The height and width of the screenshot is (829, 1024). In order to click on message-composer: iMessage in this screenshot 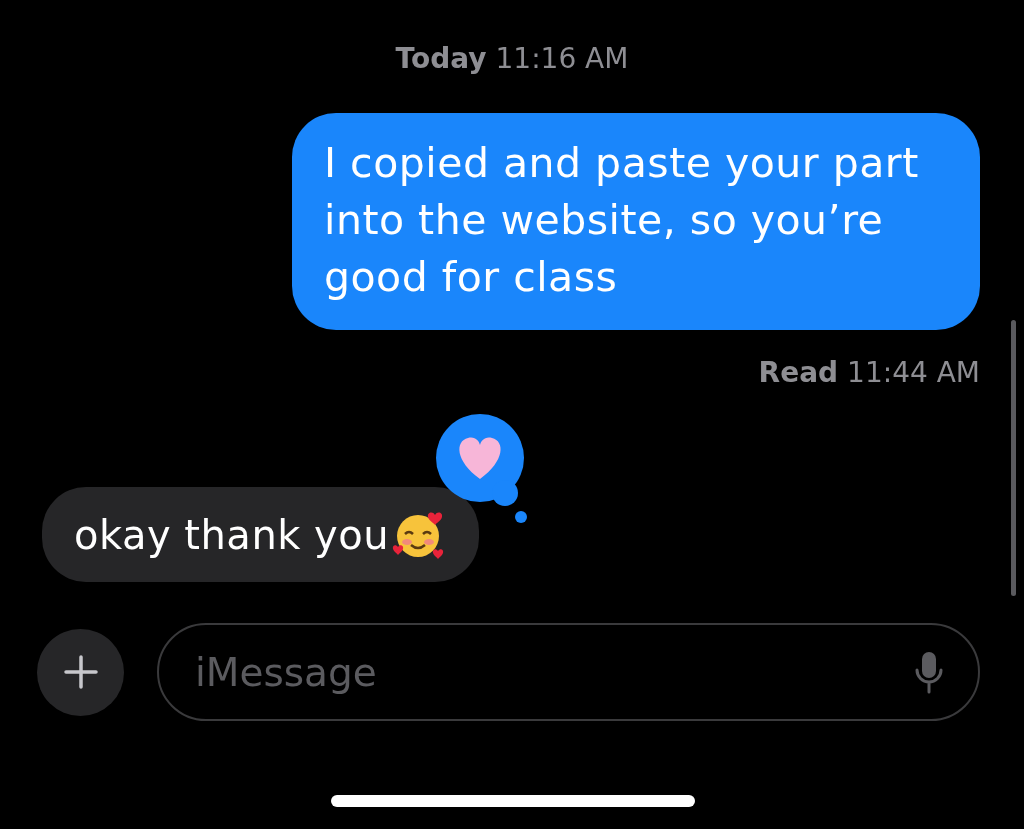, I will do `click(568, 672)`.